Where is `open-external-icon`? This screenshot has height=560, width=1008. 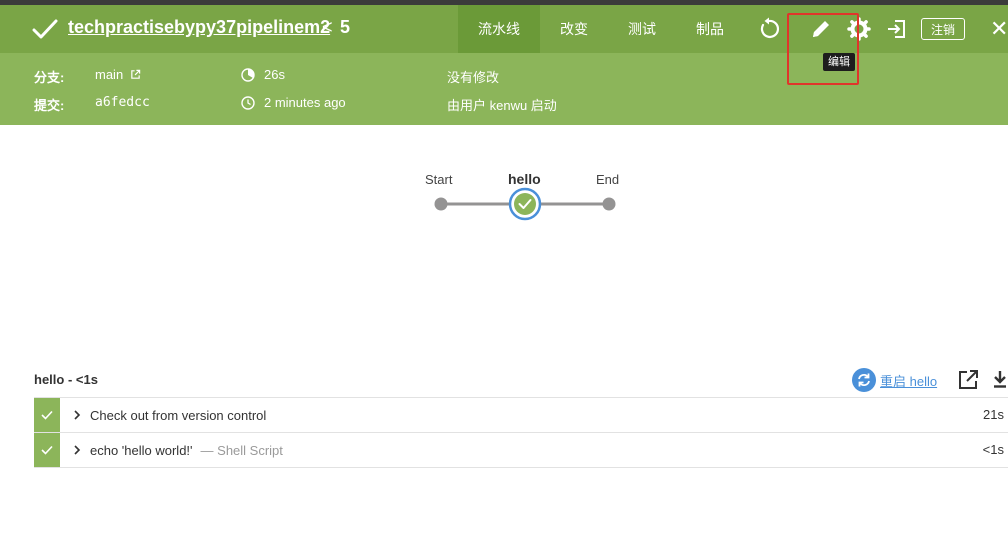 open-external-icon is located at coordinates (969, 380).